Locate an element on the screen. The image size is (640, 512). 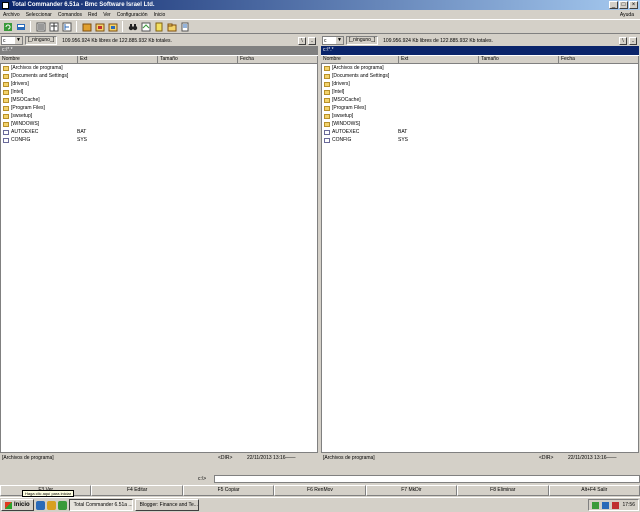
f6-renmov-button: F6 RenMov is located at coordinates (320, 490).